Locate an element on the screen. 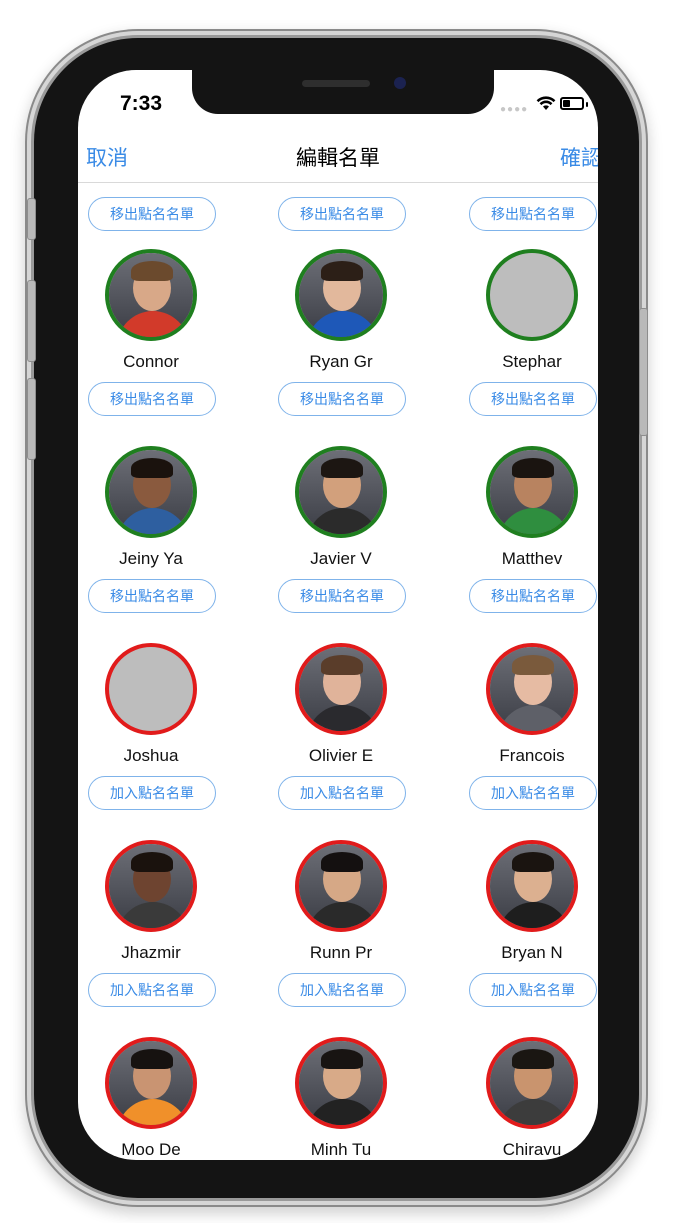 This screenshot has width=676, height=1223. volume-down-button is located at coordinates (31, 419).